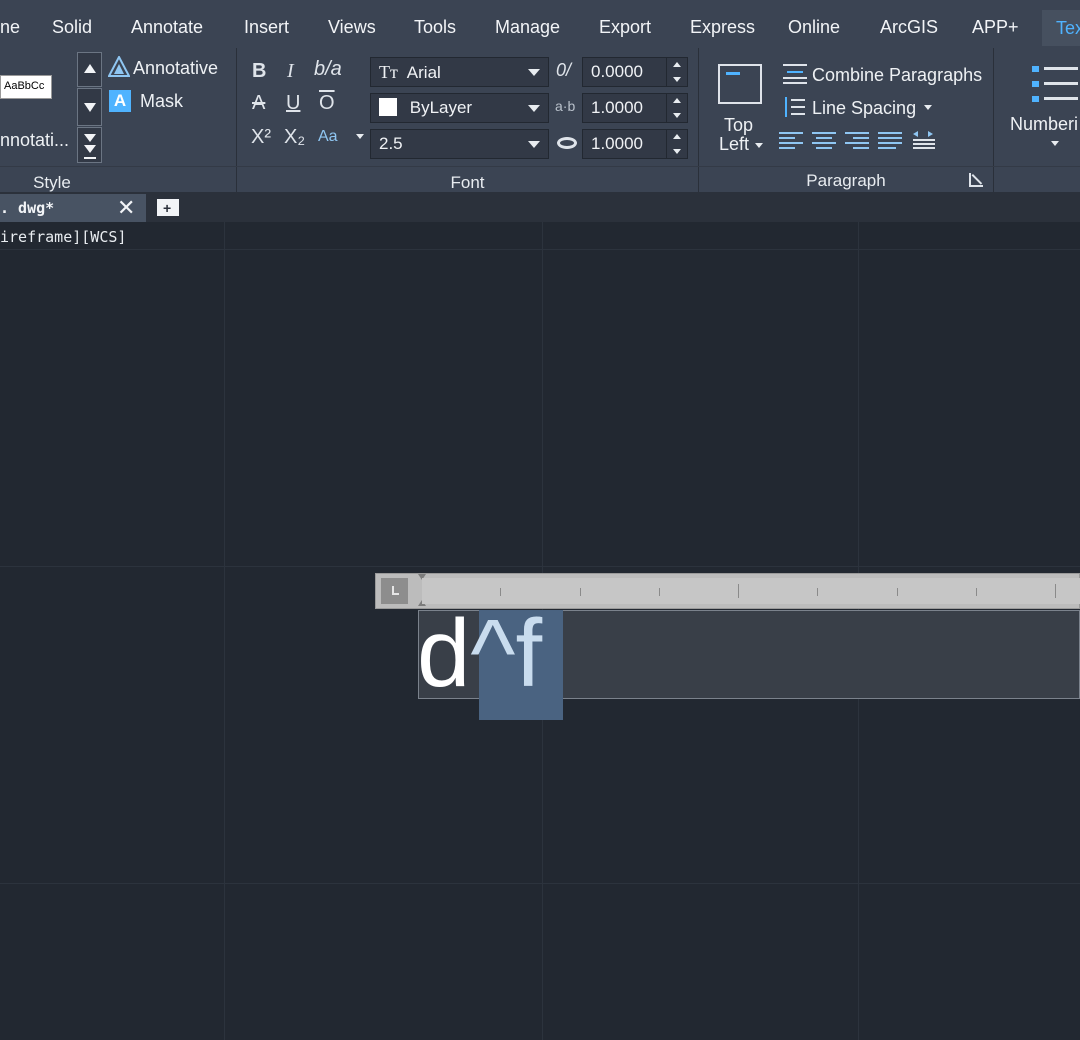 Image resolution: width=1080 pixels, height=1040 pixels. I want to click on tab-home: ne, so click(10, 27).